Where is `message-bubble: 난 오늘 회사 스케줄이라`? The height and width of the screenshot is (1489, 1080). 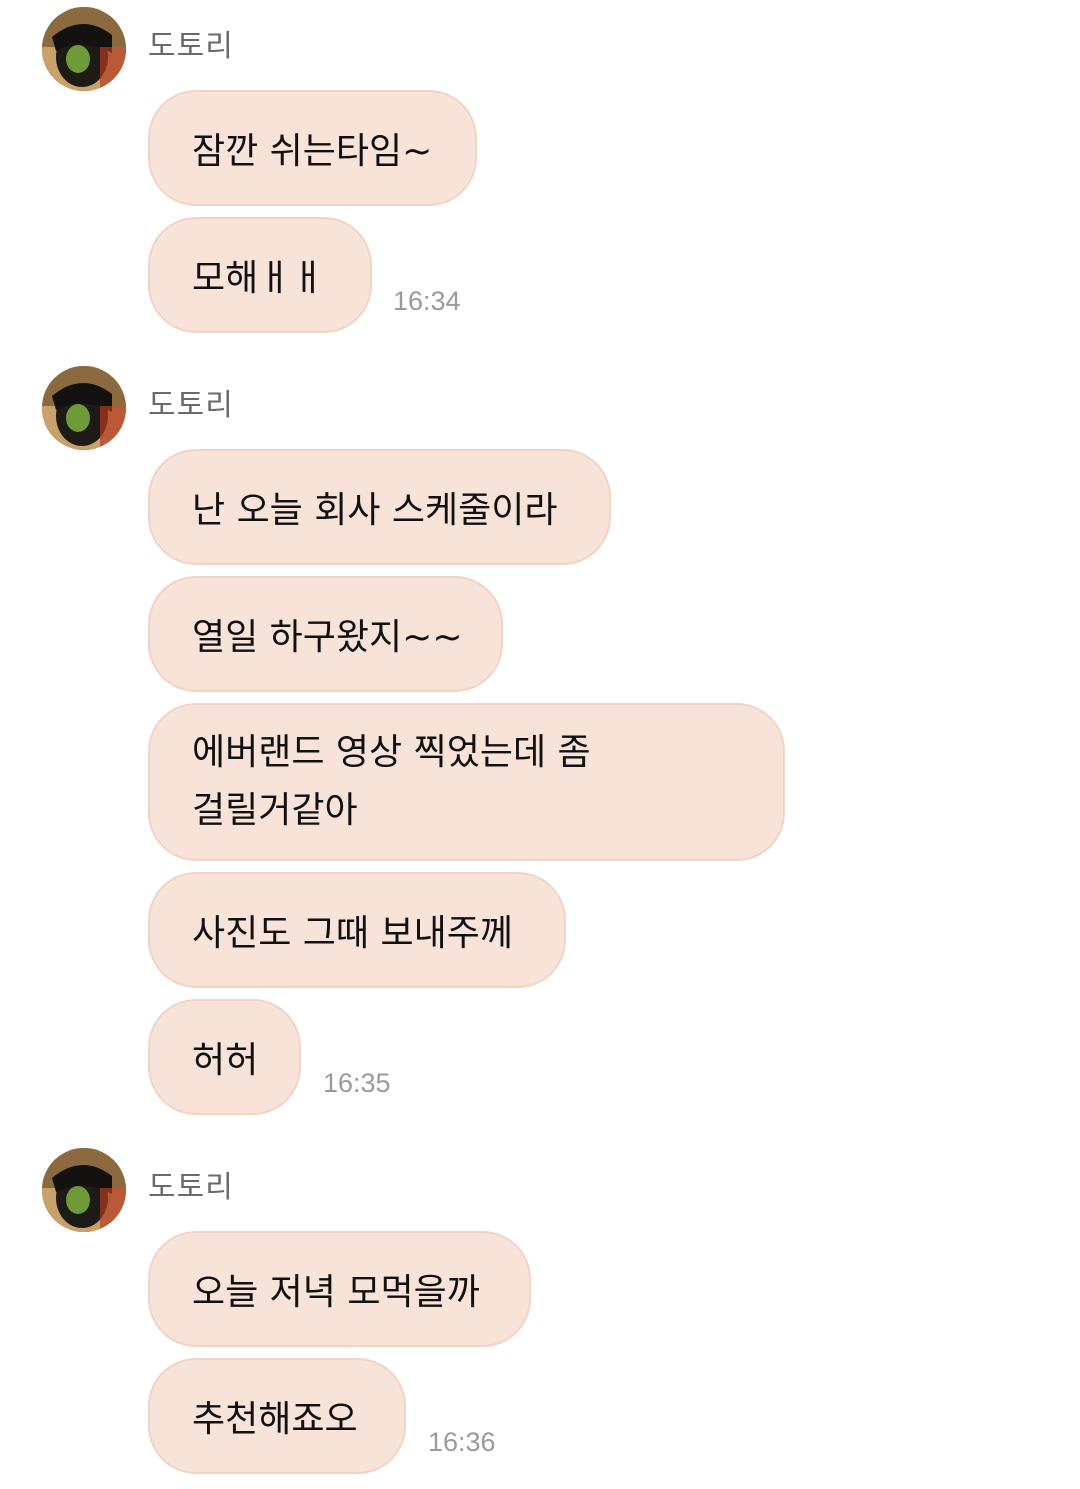
message-bubble: 난 오늘 회사 스케줄이라 is located at coordinates (379, 507).